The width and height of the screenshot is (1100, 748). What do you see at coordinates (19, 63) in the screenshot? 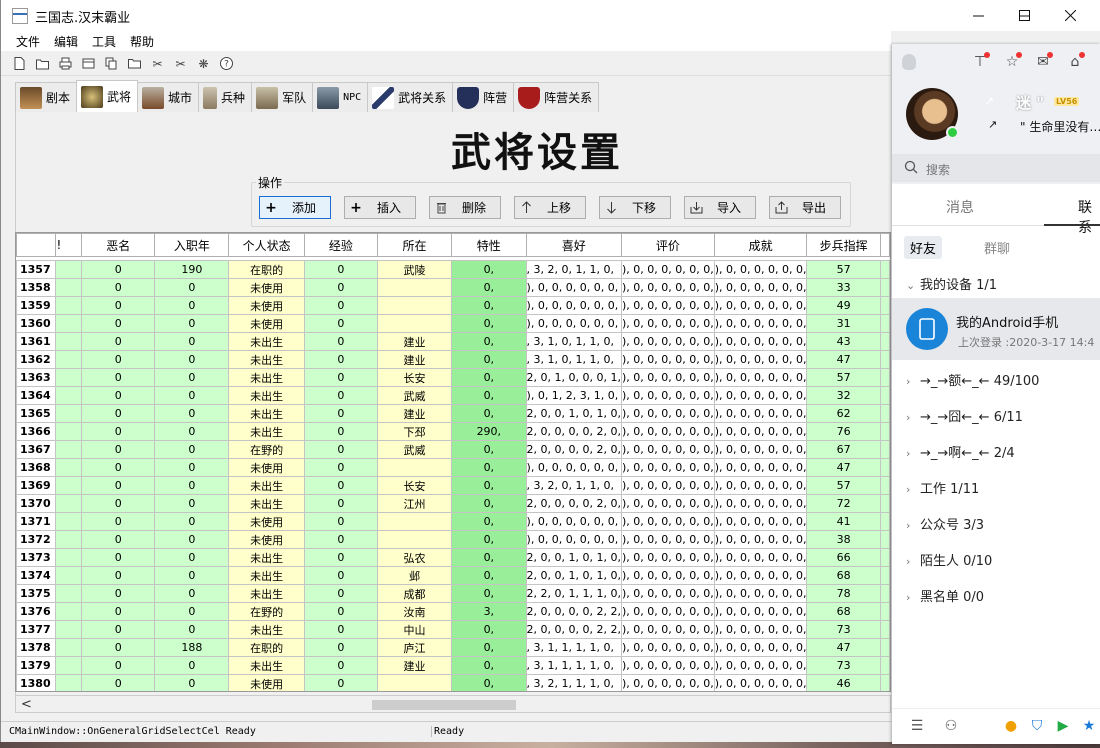
I see `new-file-icon` at bounding box center [19, 63].